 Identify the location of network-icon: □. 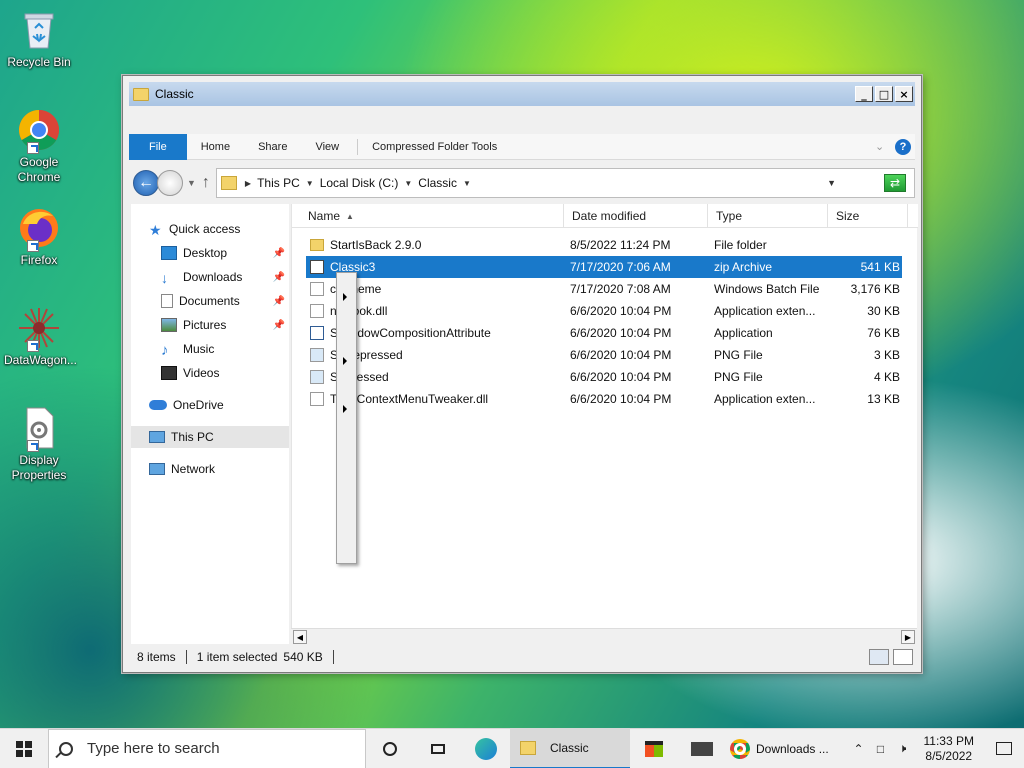
(881, 749).